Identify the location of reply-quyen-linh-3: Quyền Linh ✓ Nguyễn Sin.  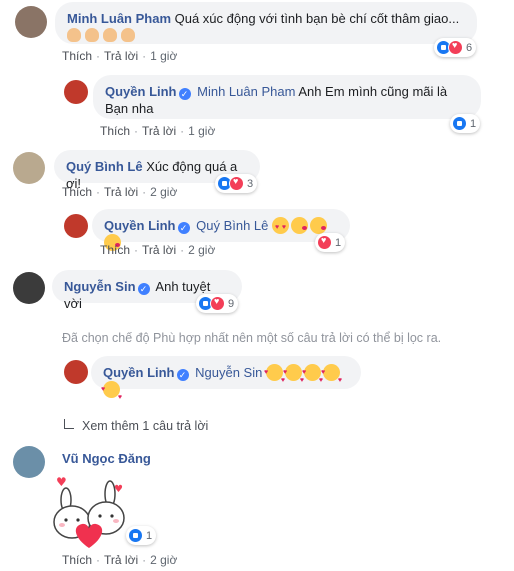
(257, 380).